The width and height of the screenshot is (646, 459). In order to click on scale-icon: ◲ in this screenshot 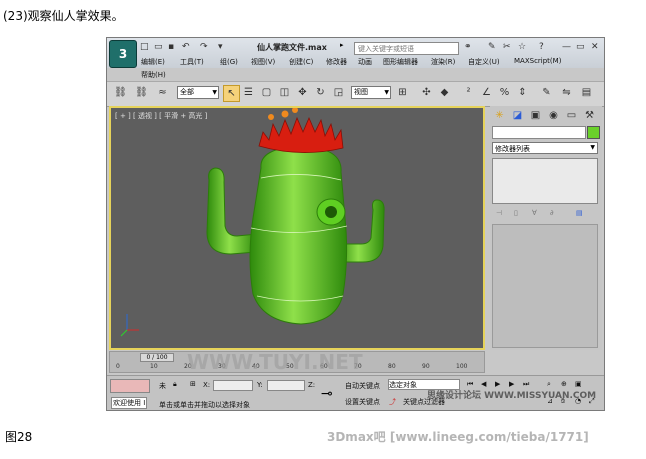, I will do `click(338, 92)`.